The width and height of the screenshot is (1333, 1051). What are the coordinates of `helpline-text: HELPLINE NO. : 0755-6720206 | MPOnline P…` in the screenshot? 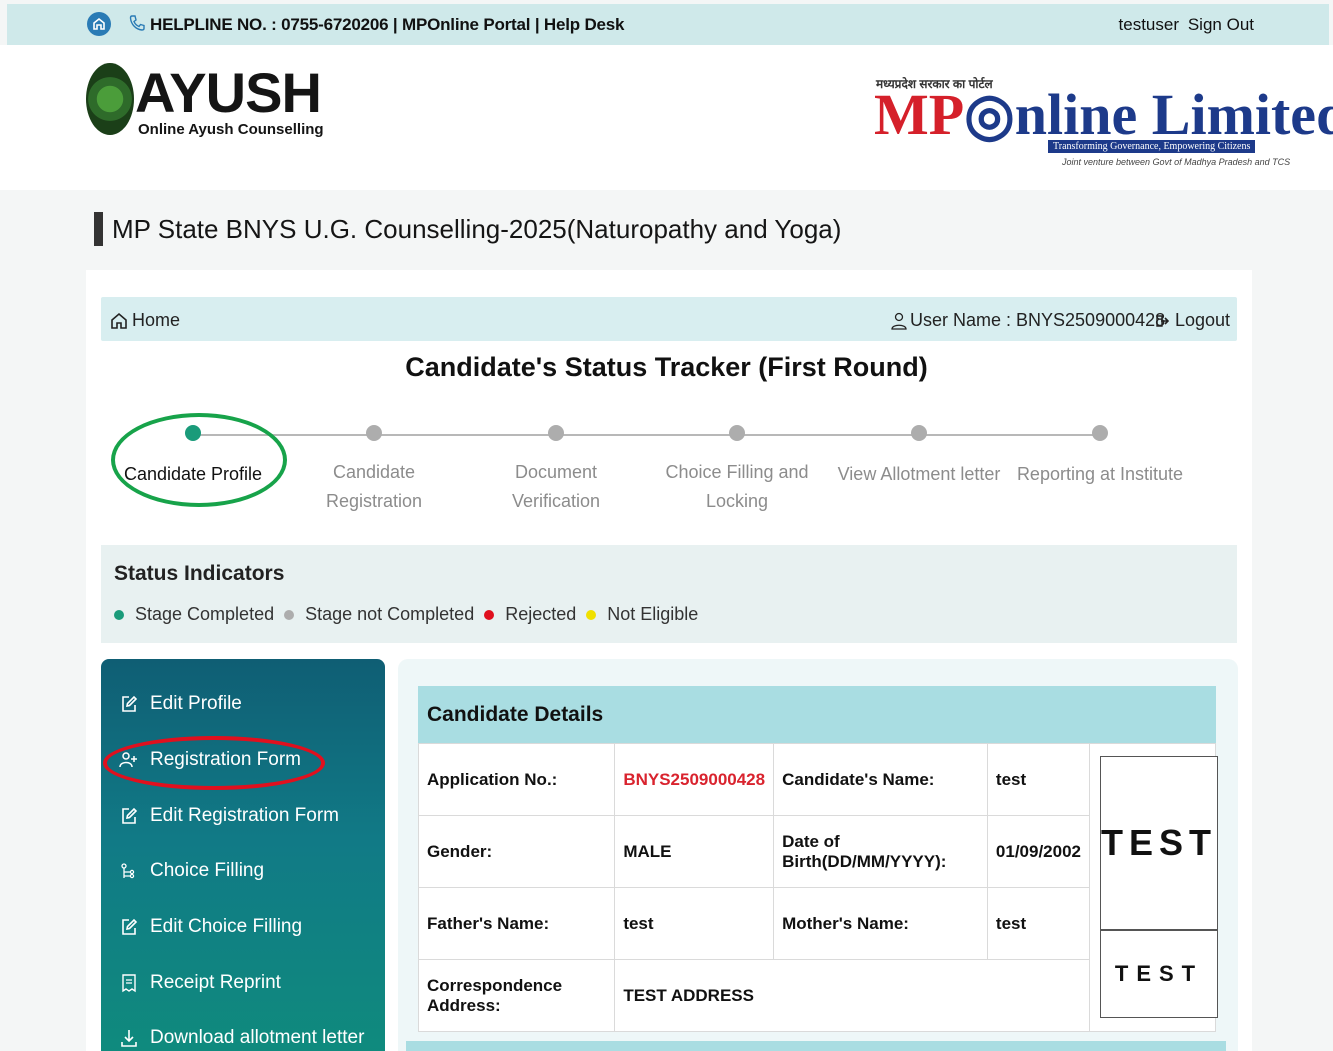 It's located at (387, 25).